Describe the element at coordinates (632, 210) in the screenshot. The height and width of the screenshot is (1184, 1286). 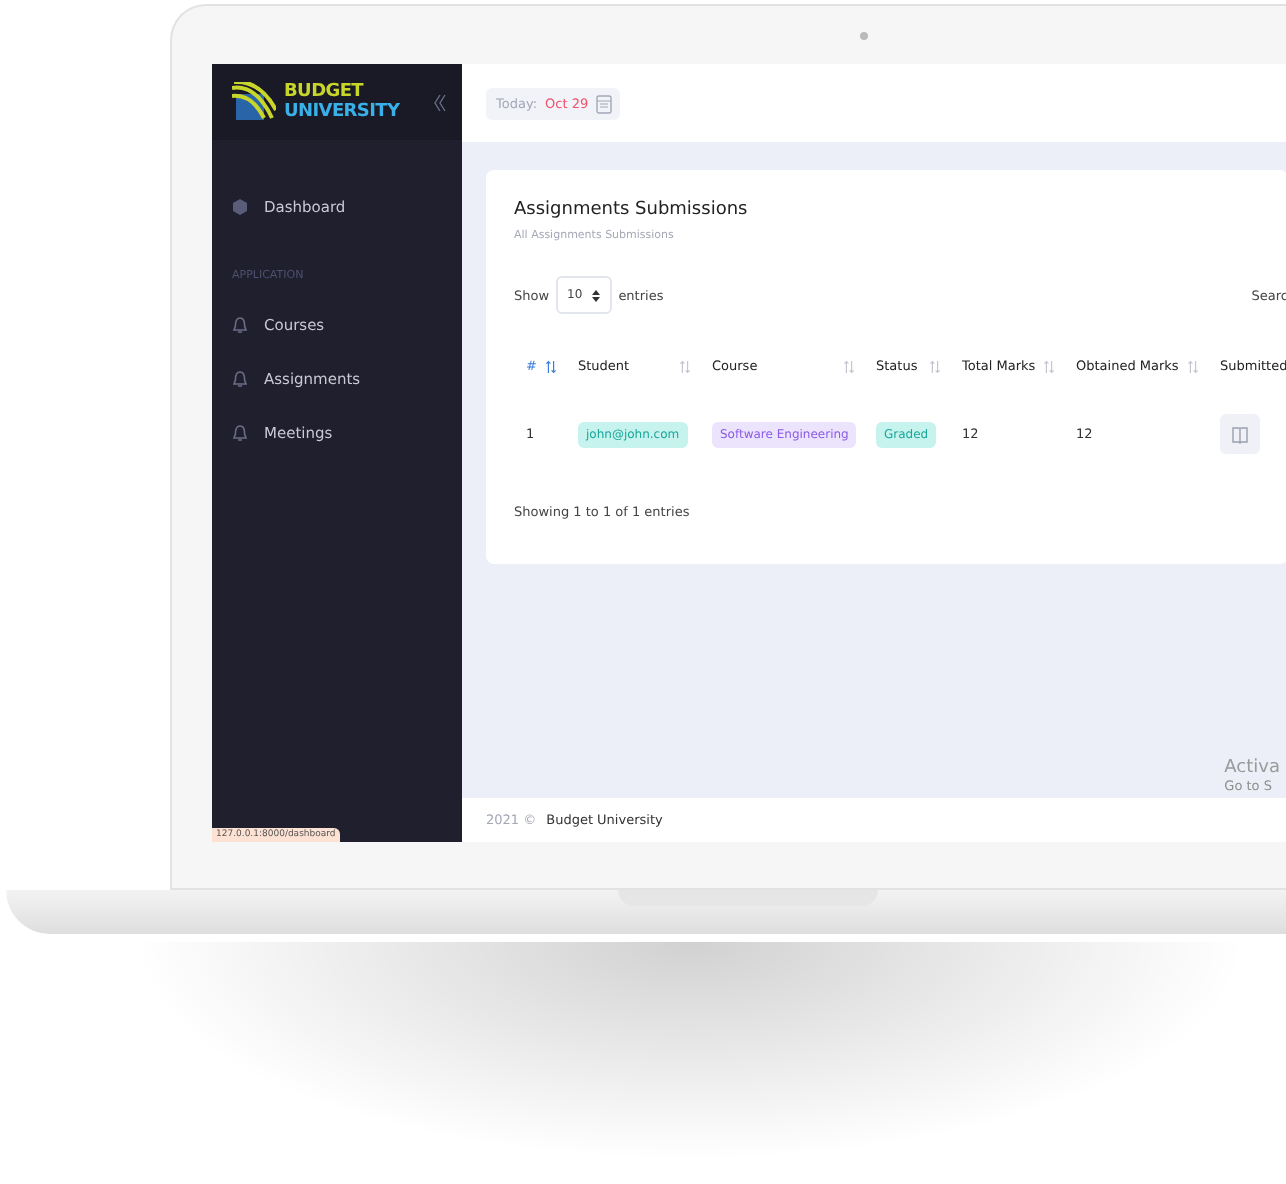
I see `card-title: Assignments Submissions` at that location.